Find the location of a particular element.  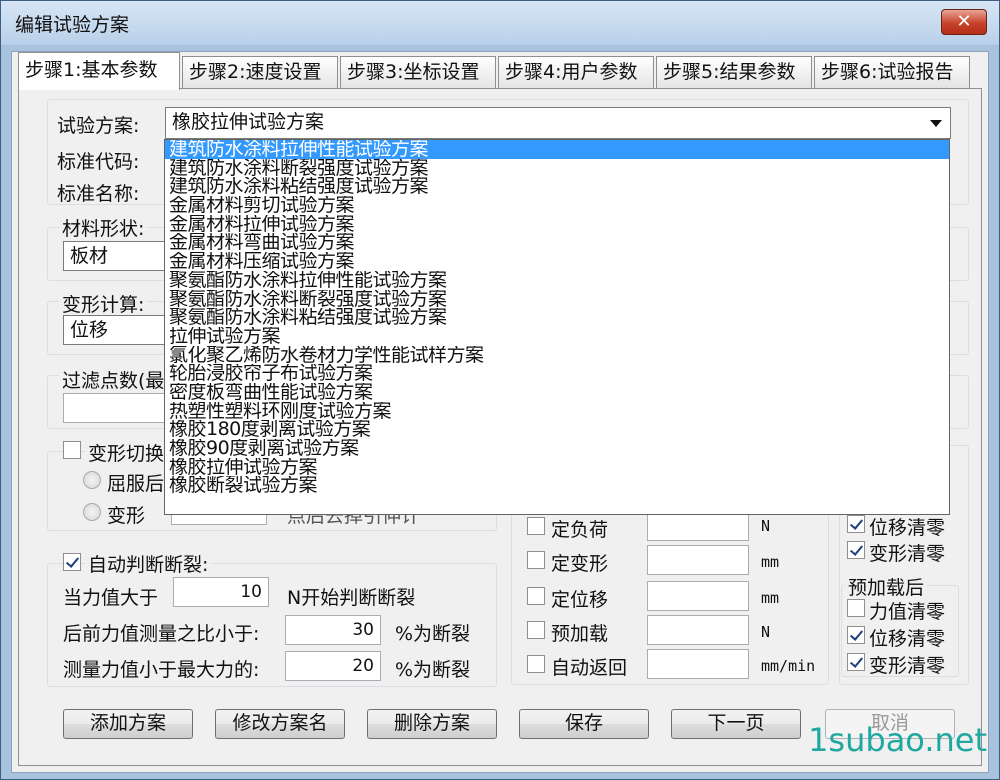

tab-step4: 步骤4:用户参数 is located at coordinates (576, 72).